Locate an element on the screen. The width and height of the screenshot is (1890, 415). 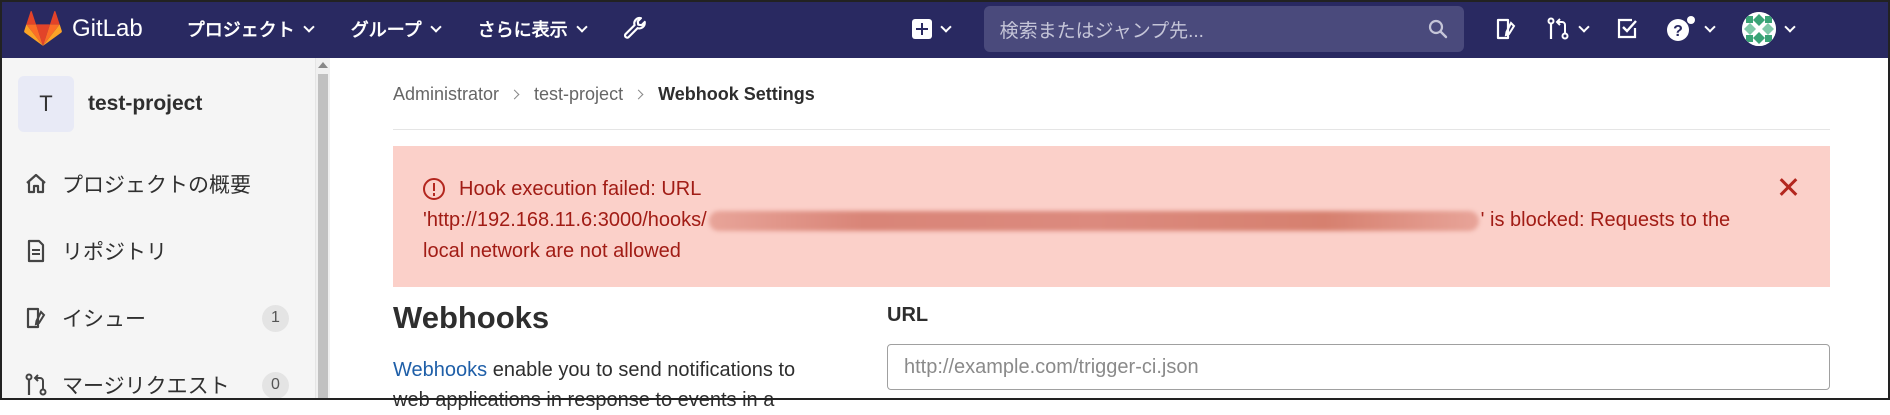
sidebar-item-label: イシュー is located at coordinates (104, 319).